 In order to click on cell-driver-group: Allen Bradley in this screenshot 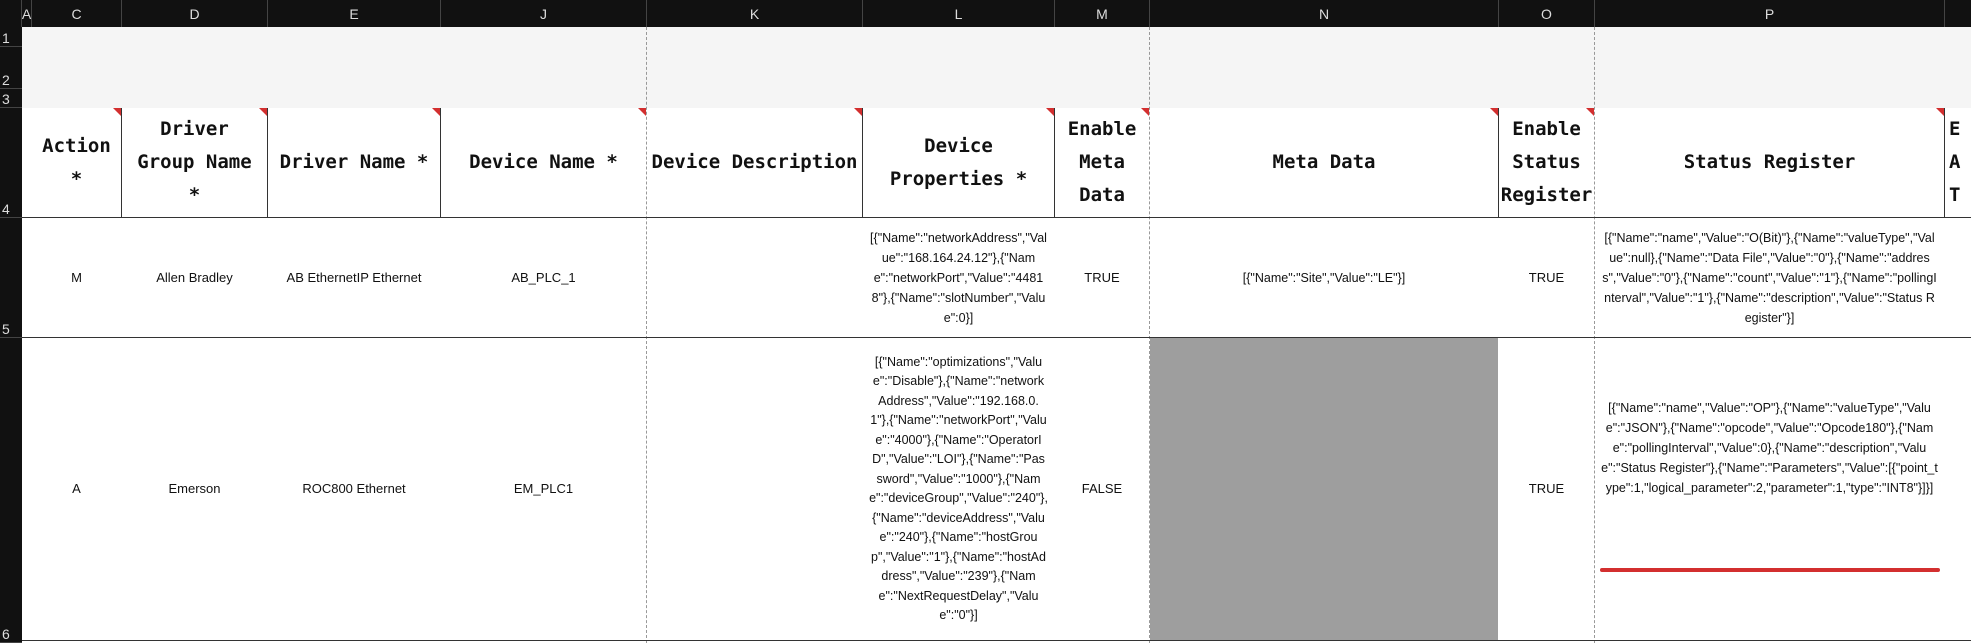, I will do `click(194, 277)`.